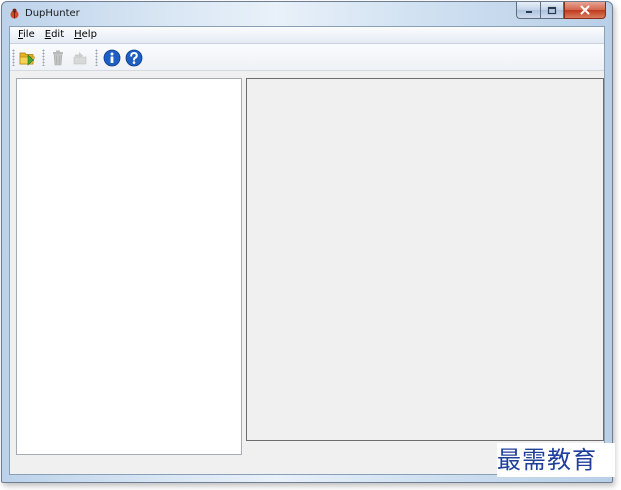  Describe the element at coordinates (307, 35) in the screenshot. I see `menu-bar: File Edit Help` at that location.